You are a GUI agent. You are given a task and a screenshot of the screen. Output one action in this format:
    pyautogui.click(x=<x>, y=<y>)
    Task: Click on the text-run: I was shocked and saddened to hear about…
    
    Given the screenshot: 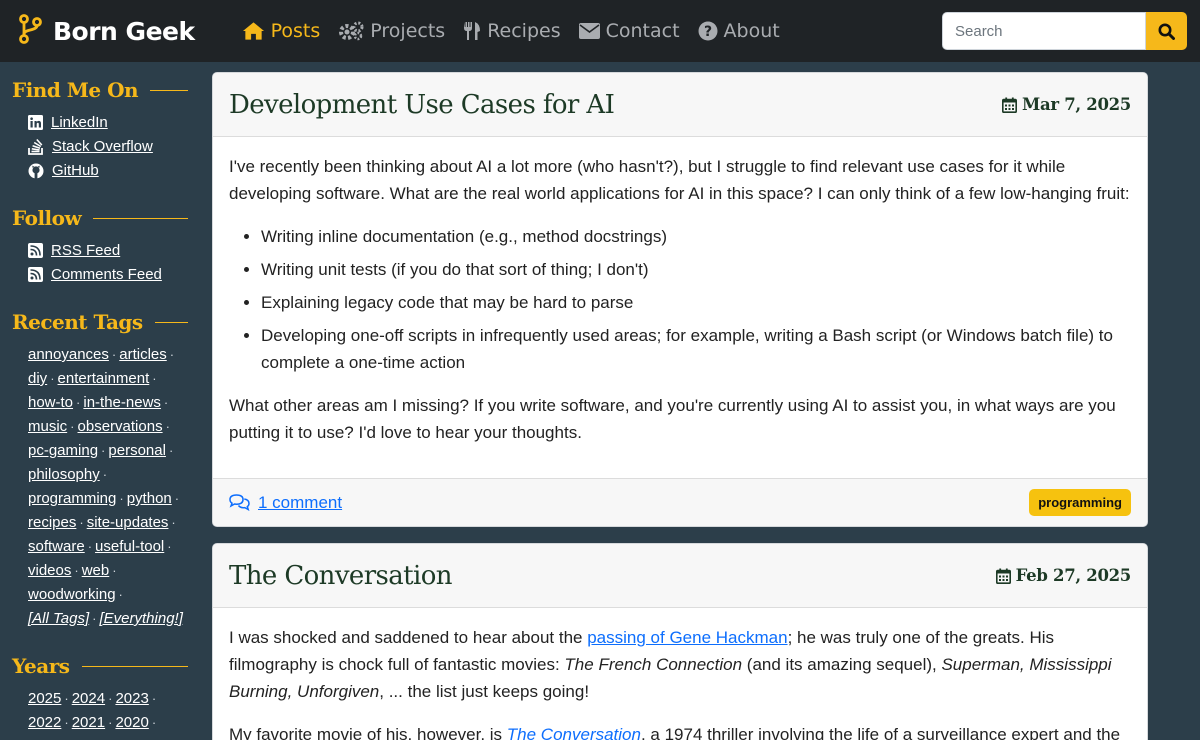 What is the action you would take?
    pyautogui.click(x=408, y=637)
    